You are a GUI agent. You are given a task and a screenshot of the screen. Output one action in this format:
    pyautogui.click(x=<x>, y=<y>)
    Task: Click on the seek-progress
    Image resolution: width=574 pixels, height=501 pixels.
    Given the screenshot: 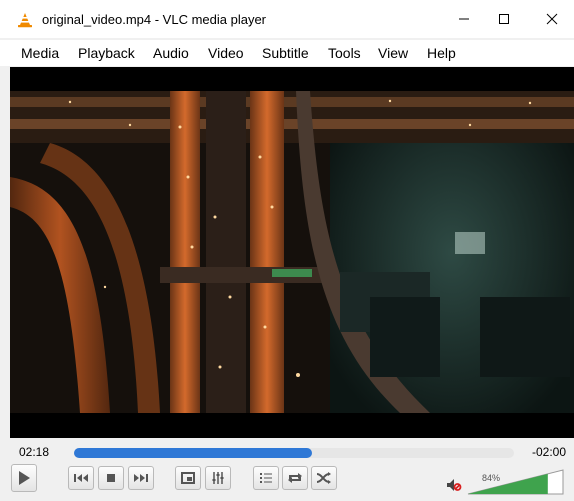 What is the action you would take?
    pyautogui.click(x=193, y=453)
    